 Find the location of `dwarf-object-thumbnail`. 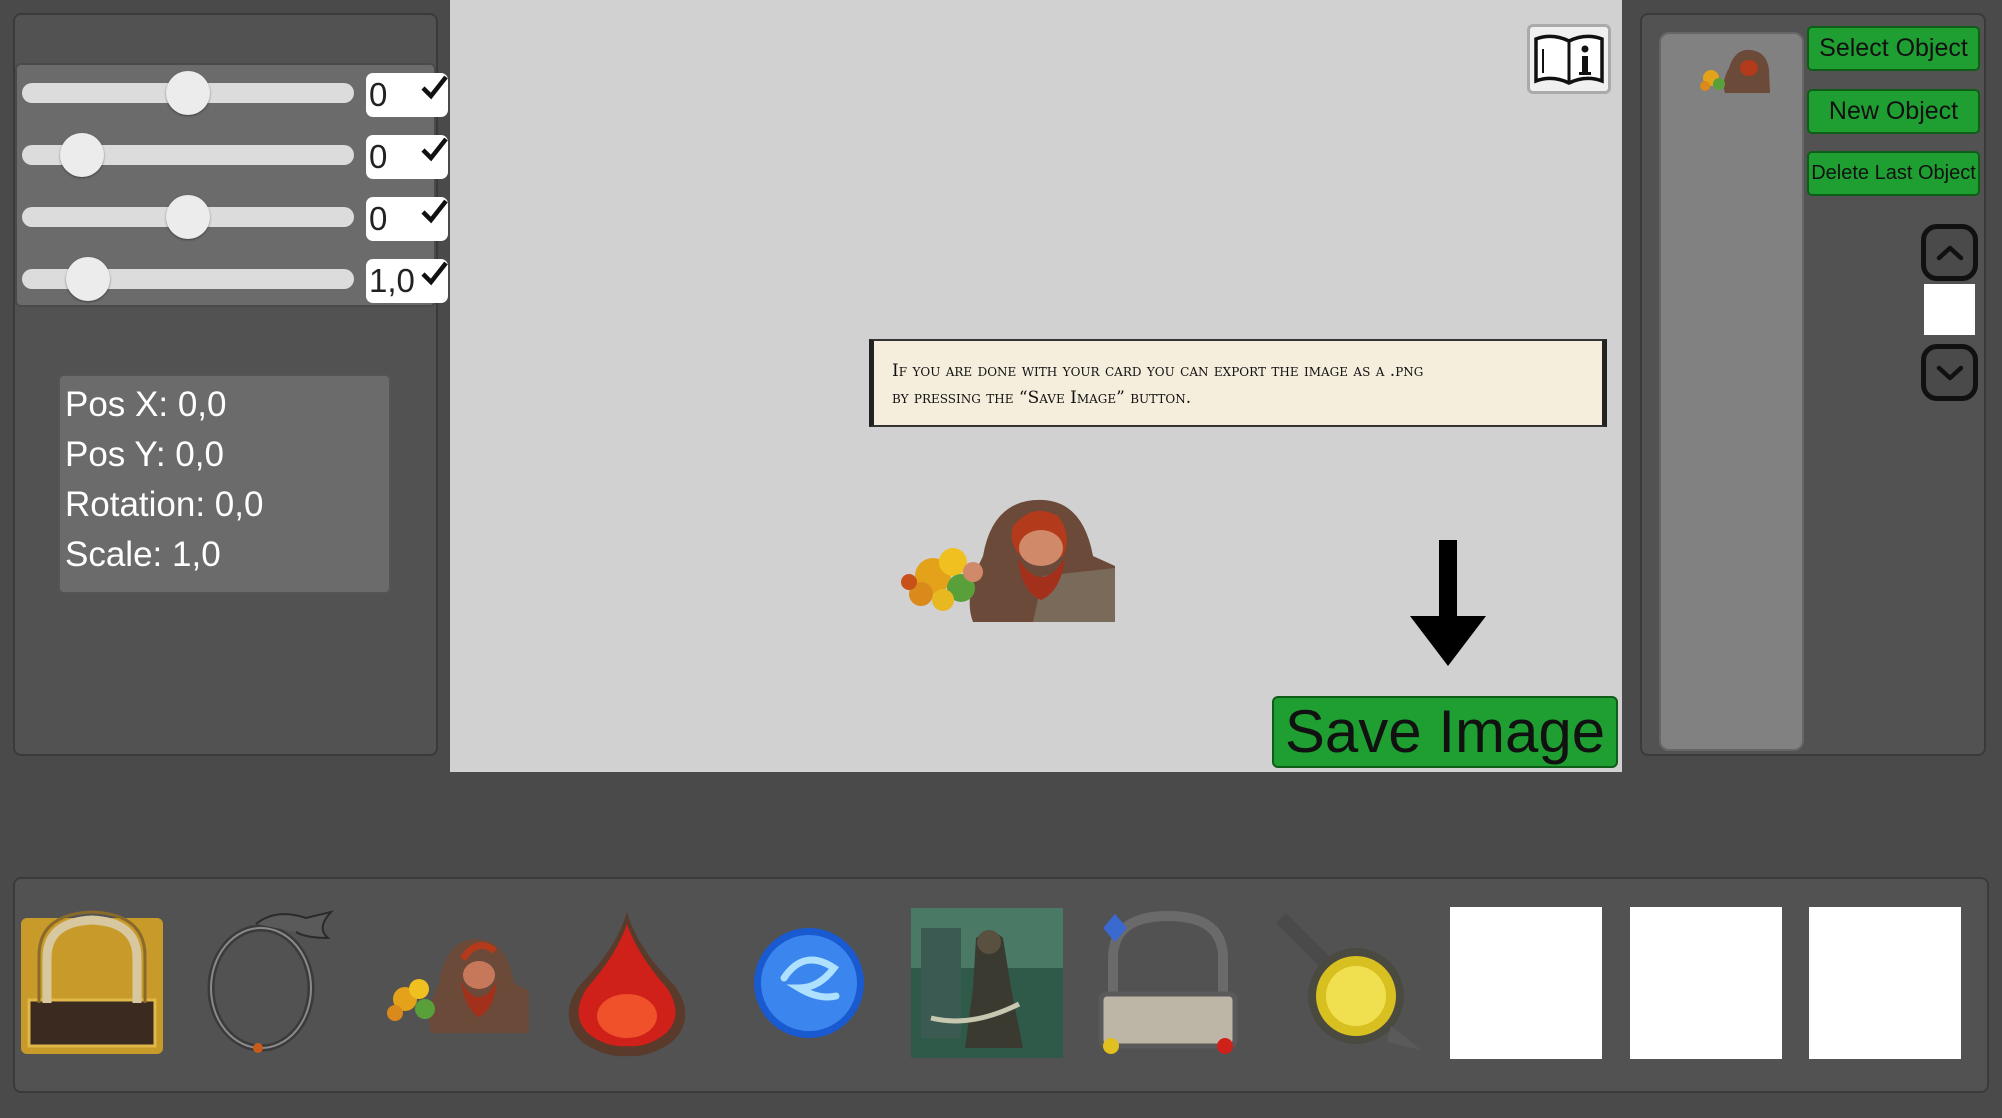

dwarf-object-thumbnail is located at coordinates (1733, 70).